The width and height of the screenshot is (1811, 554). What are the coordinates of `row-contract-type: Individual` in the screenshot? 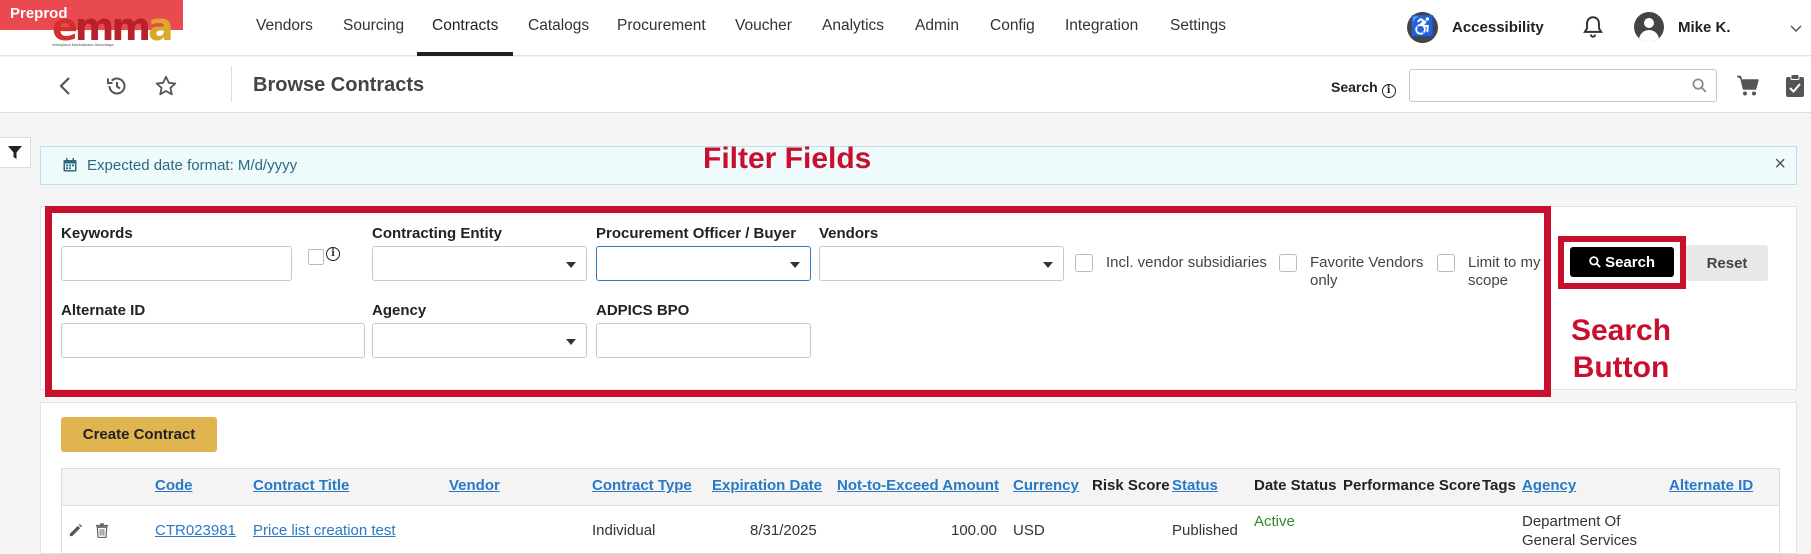 It's located at (624, 530).